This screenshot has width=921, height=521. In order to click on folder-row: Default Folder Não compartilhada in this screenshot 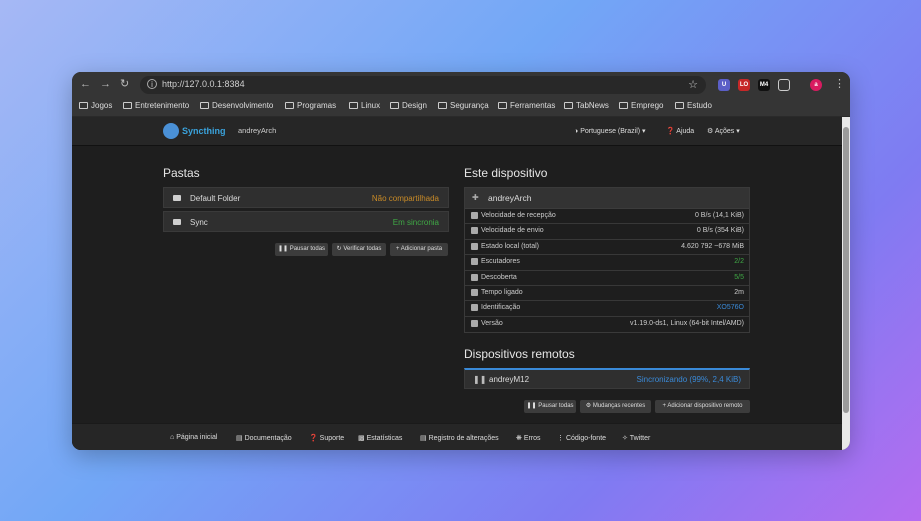, I will do `click(306, 197)`.